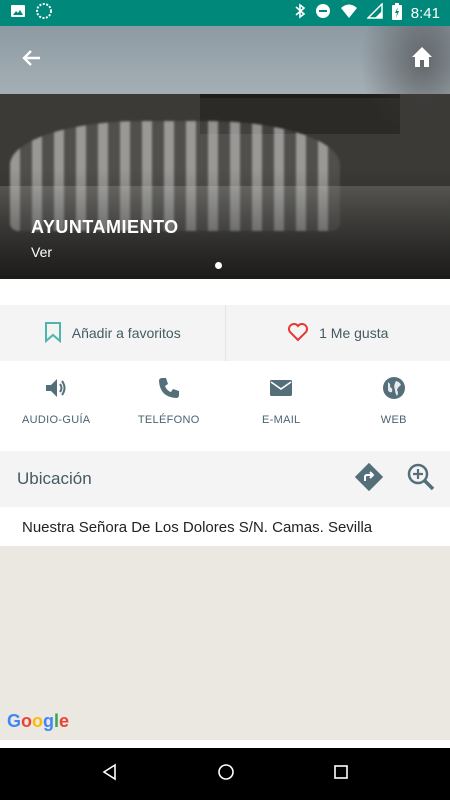 The height and width of the screenshot is (800, 450). I want to click on audio-guide-label: AUDIO-GUÍA, so click(56, 420).